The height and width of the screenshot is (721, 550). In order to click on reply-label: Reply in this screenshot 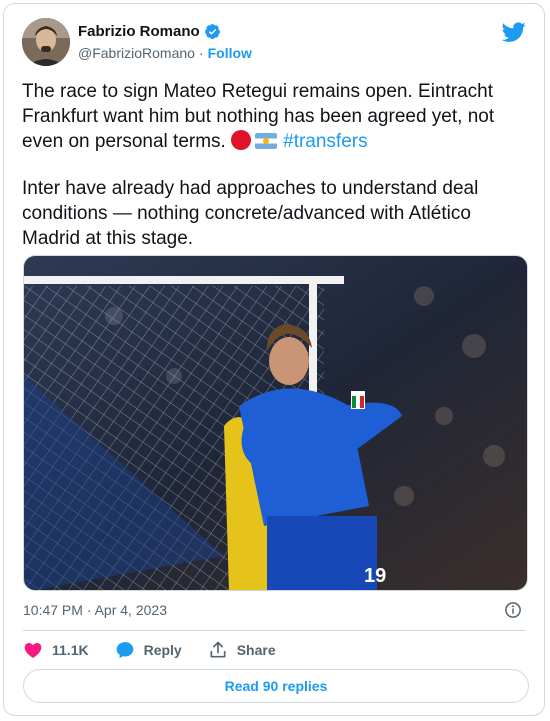, I will do `click(162, 650)`.